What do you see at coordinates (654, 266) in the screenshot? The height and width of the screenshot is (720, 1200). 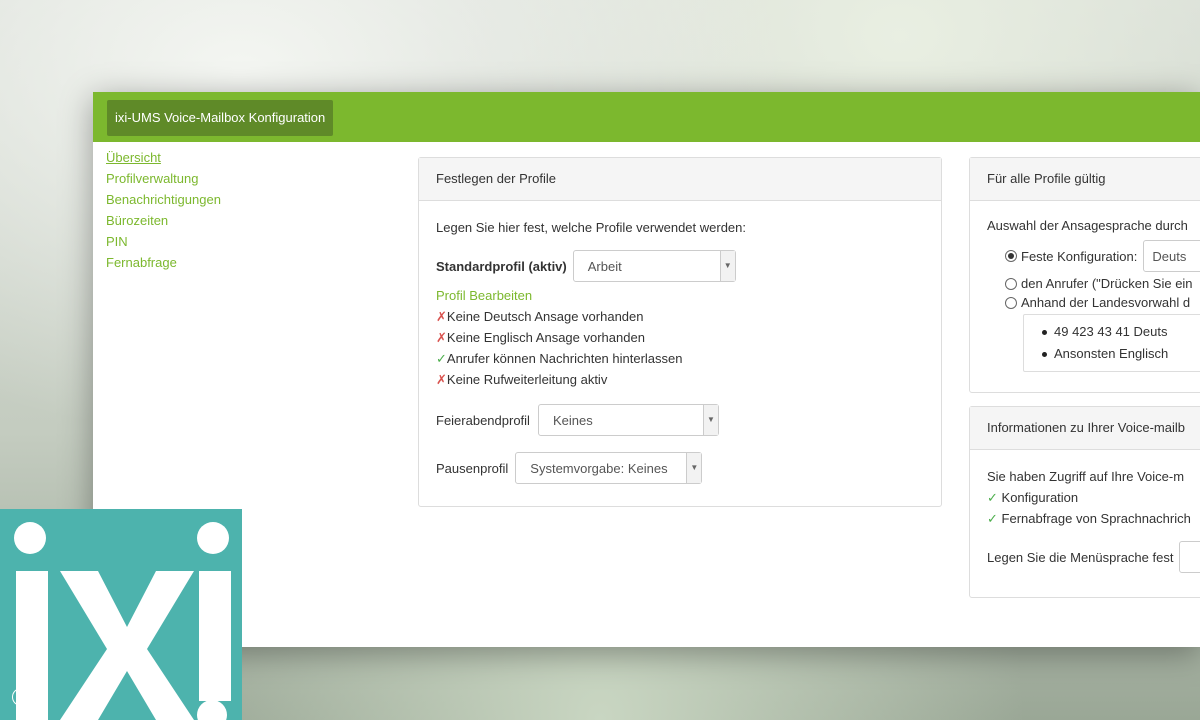 I see `standard-profile-select: Arbeit ▼` at bounding box center [654, 266].